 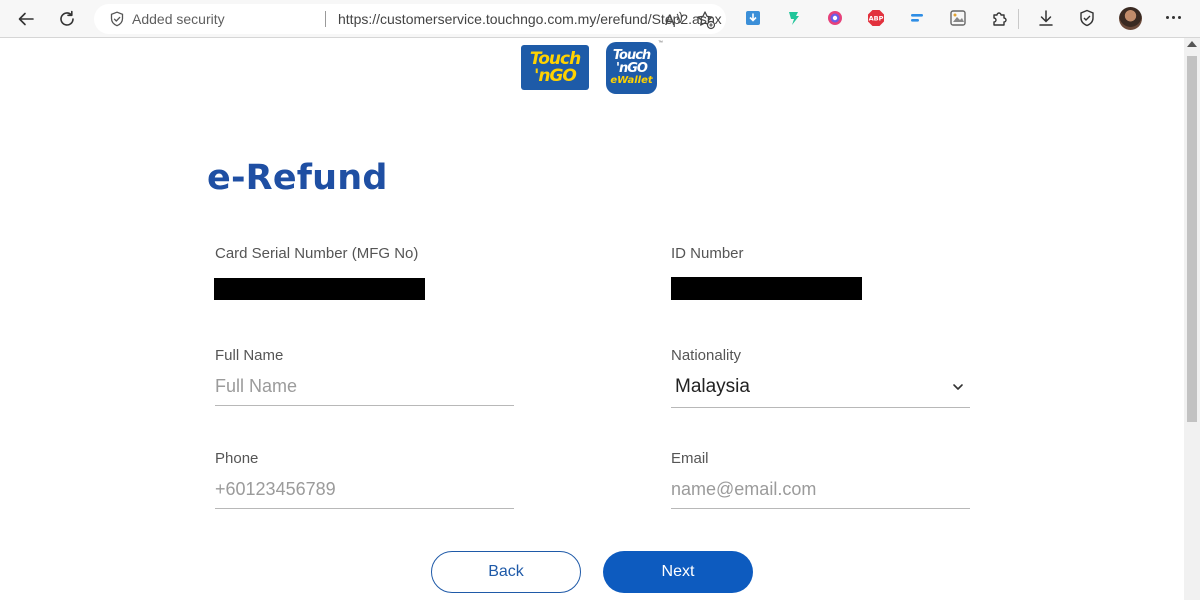 I want to click on refresh-icon, so click(x=67, y=19).